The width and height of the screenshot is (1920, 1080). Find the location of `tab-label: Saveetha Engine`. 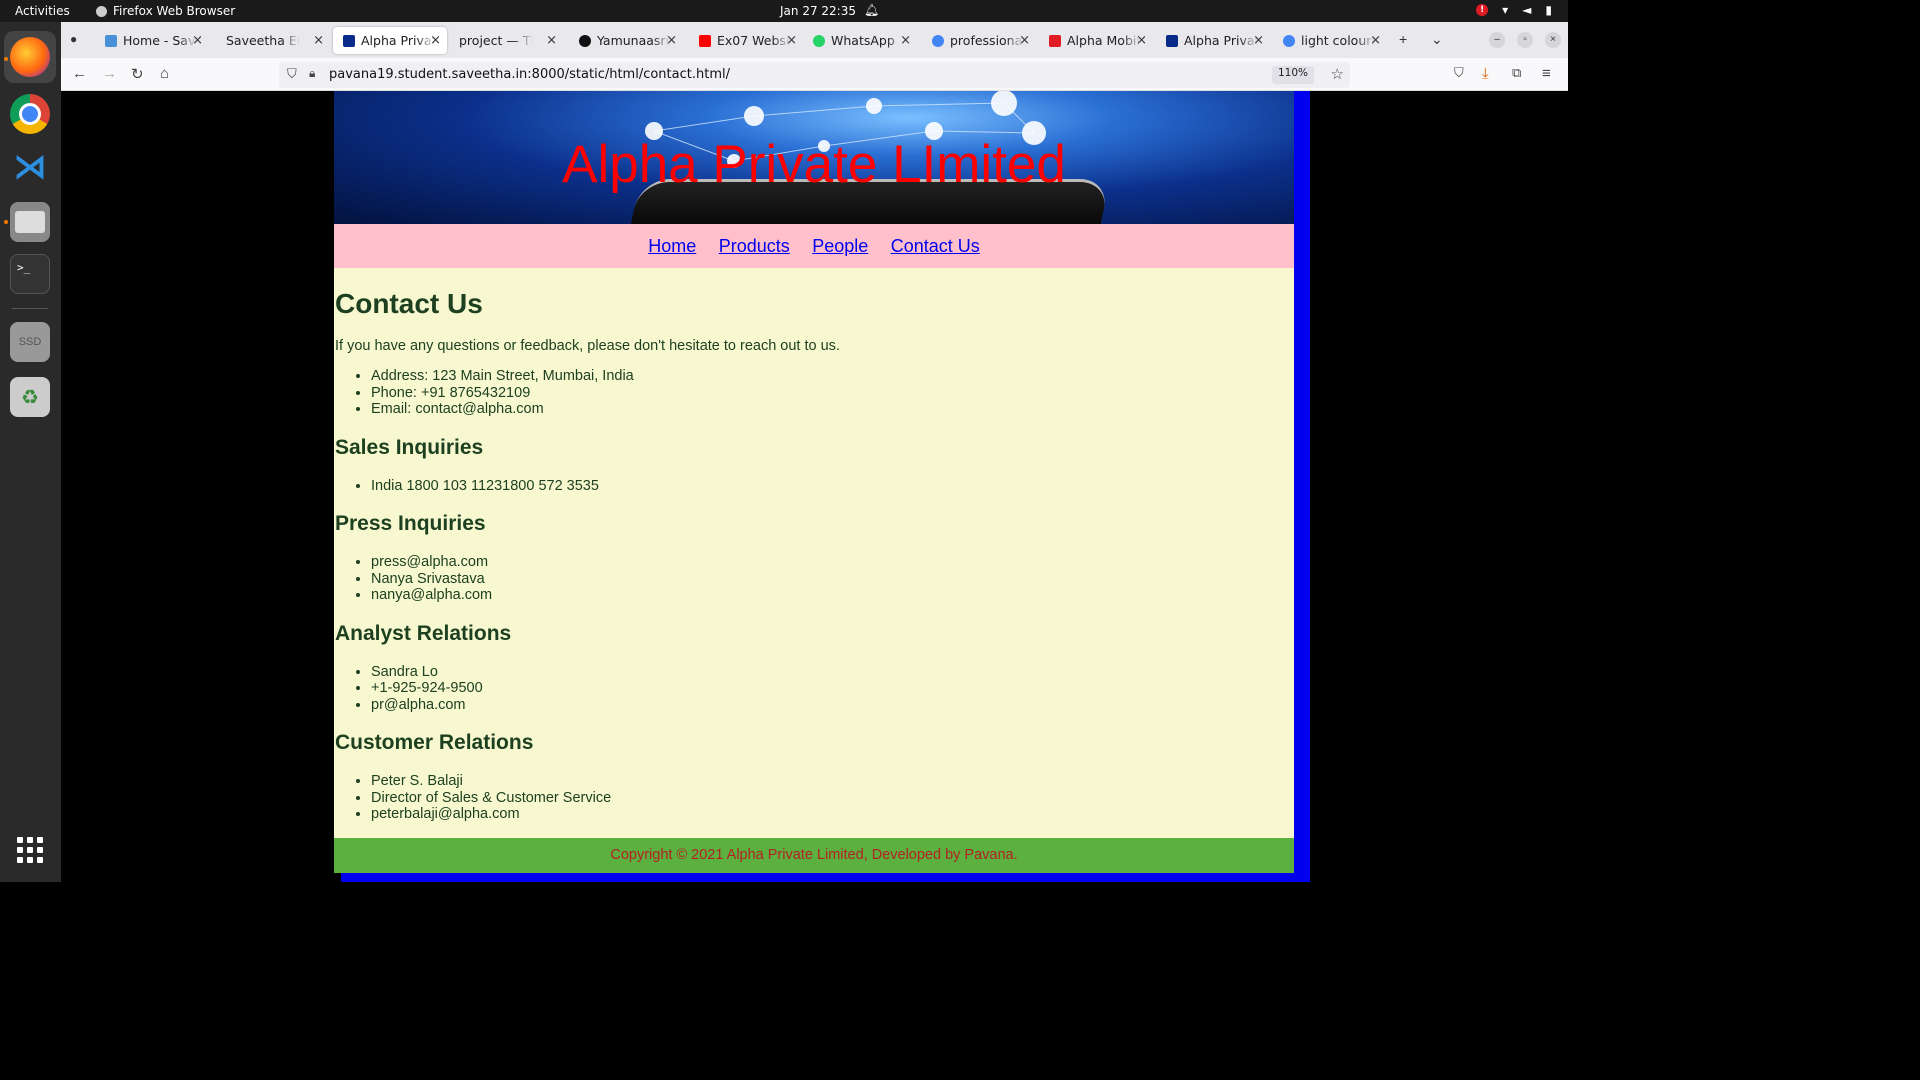

tab-label: Saveetha Engine is located at coordinates (263, 40).